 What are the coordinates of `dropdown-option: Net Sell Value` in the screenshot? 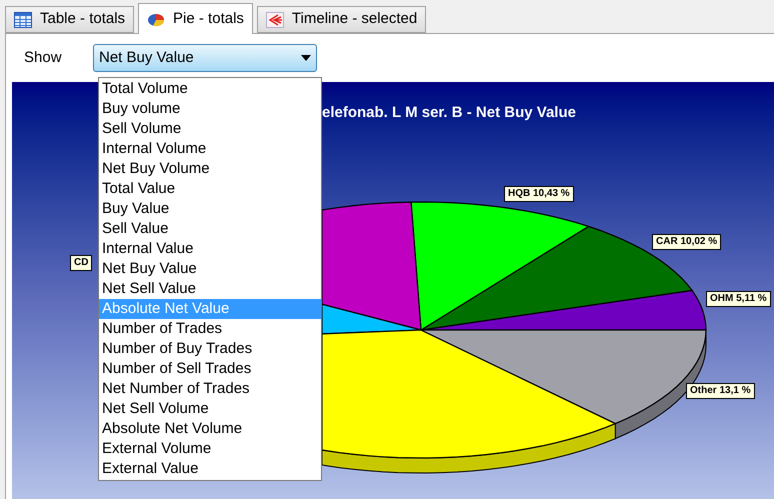 It's located at (210, 289).